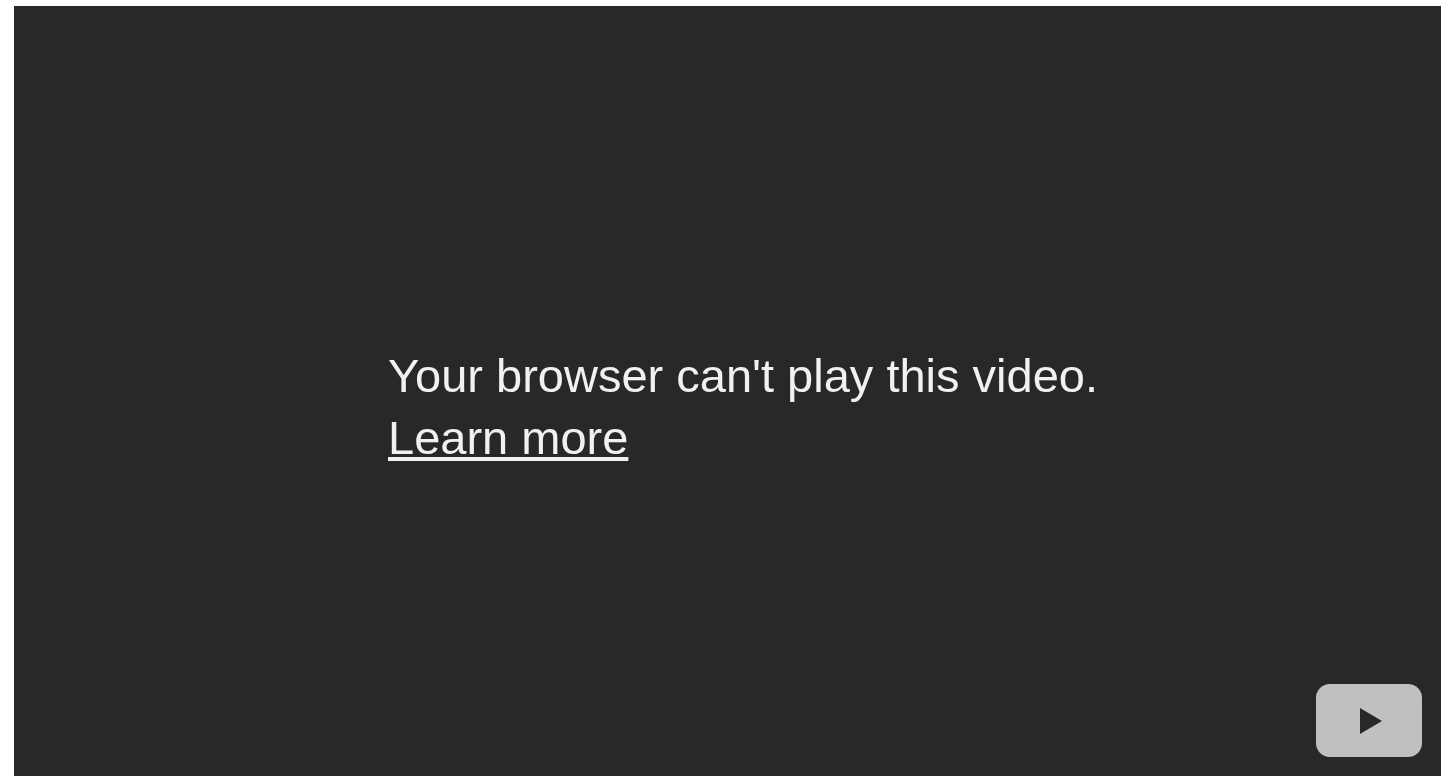  Describe the element at coordinates (508, 438) in the screenshot. I see `learn-more-link: Learn more` at that location.